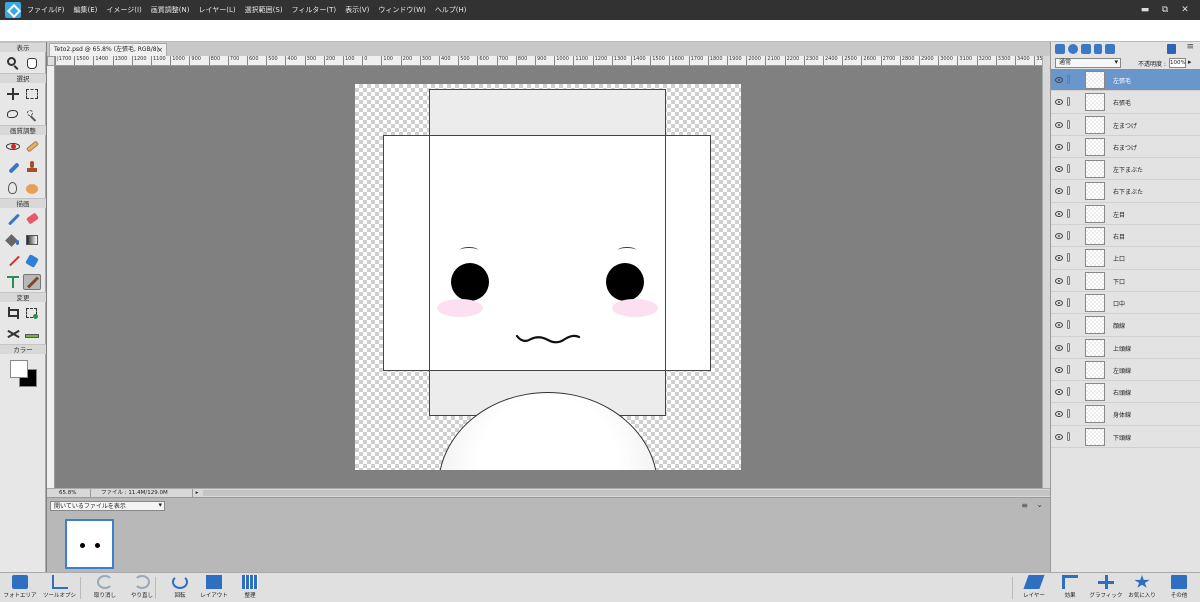 The height and width of the screenshot is (602, 1200). I want to click on layer-name: 右目, so click(1119, 236).